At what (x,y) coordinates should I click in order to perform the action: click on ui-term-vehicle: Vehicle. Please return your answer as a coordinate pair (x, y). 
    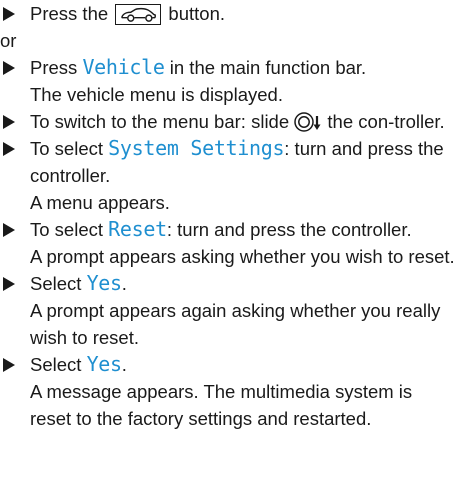
    Looking at the image, I should click on (123, 67).